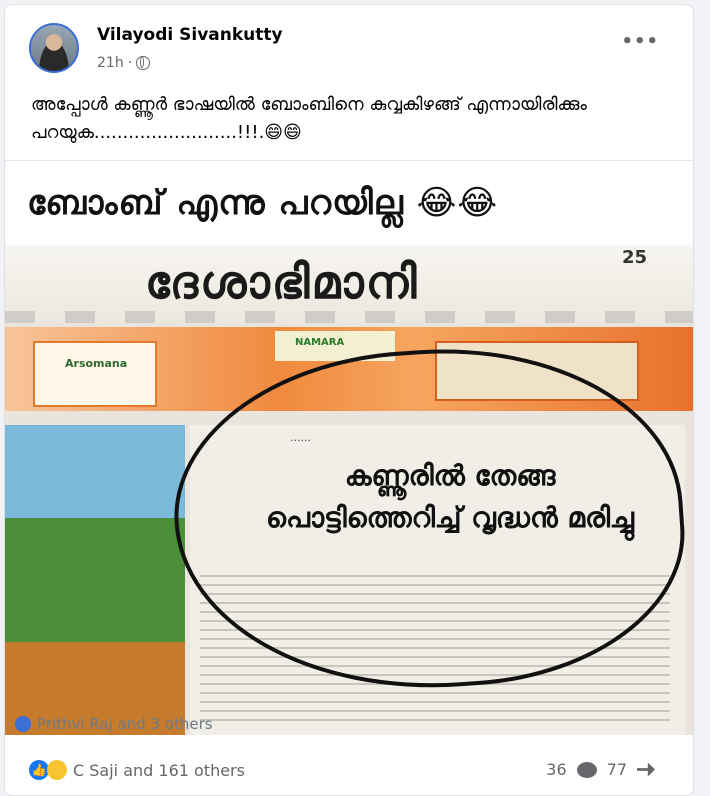 Image resolution: width=710 pixels, height=796 pixels. What do you see at coordinates (600, 769) in the screenshot?
I see `engagement-counts: 36 77` at bounding box center [600, 769].